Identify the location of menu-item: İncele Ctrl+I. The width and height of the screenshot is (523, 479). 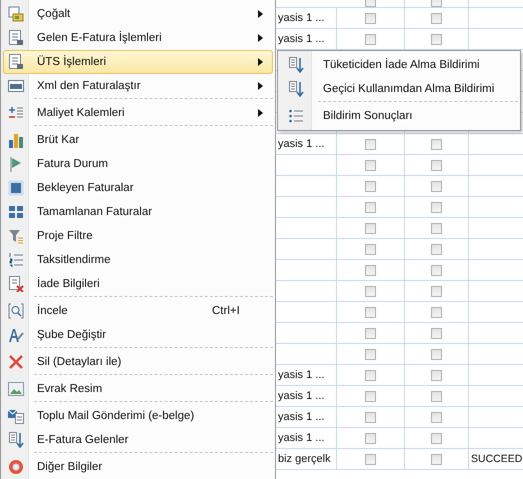
(138, 311).